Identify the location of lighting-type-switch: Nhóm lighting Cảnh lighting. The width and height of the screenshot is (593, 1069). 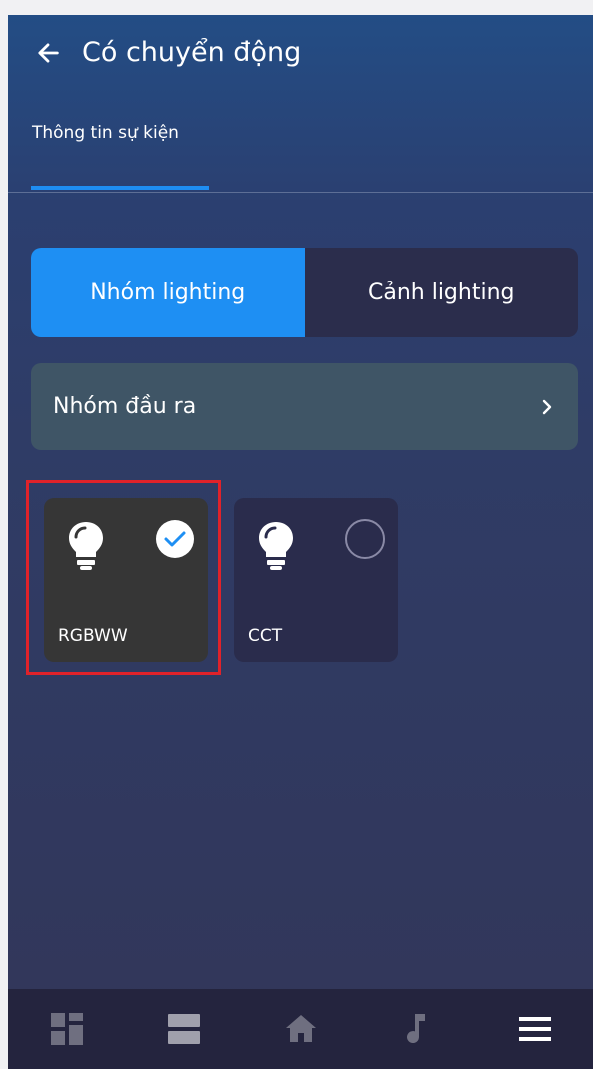
(304, 292).